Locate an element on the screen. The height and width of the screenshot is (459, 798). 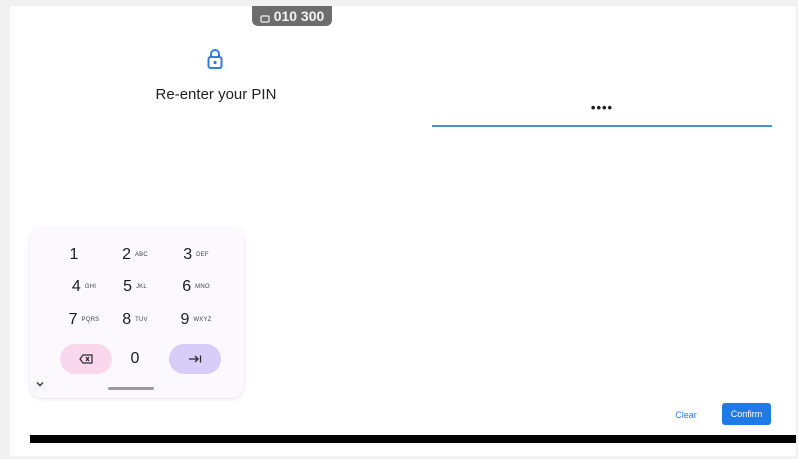
key-digit: 0 is located at coordinates (135, 358).